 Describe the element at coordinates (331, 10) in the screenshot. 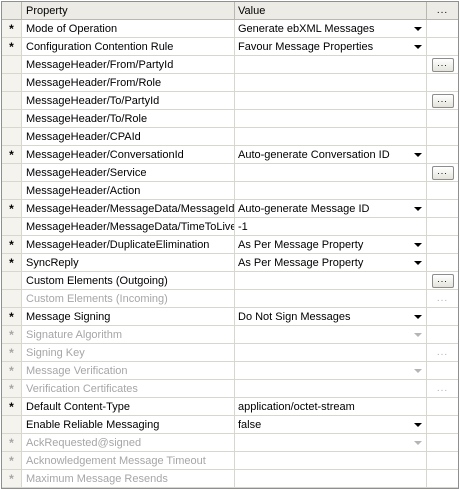

I see `header-value: Value` at that location.